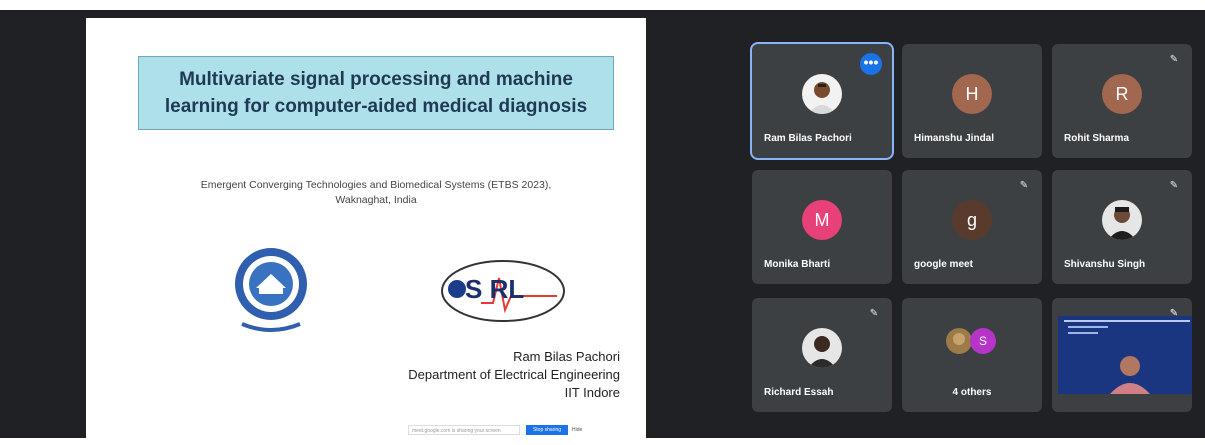 This screenshot has width=1205, height=445. Describe the element at coordinates (943, 264) in the screenshot. I see `participant-name: google meet` at that location.